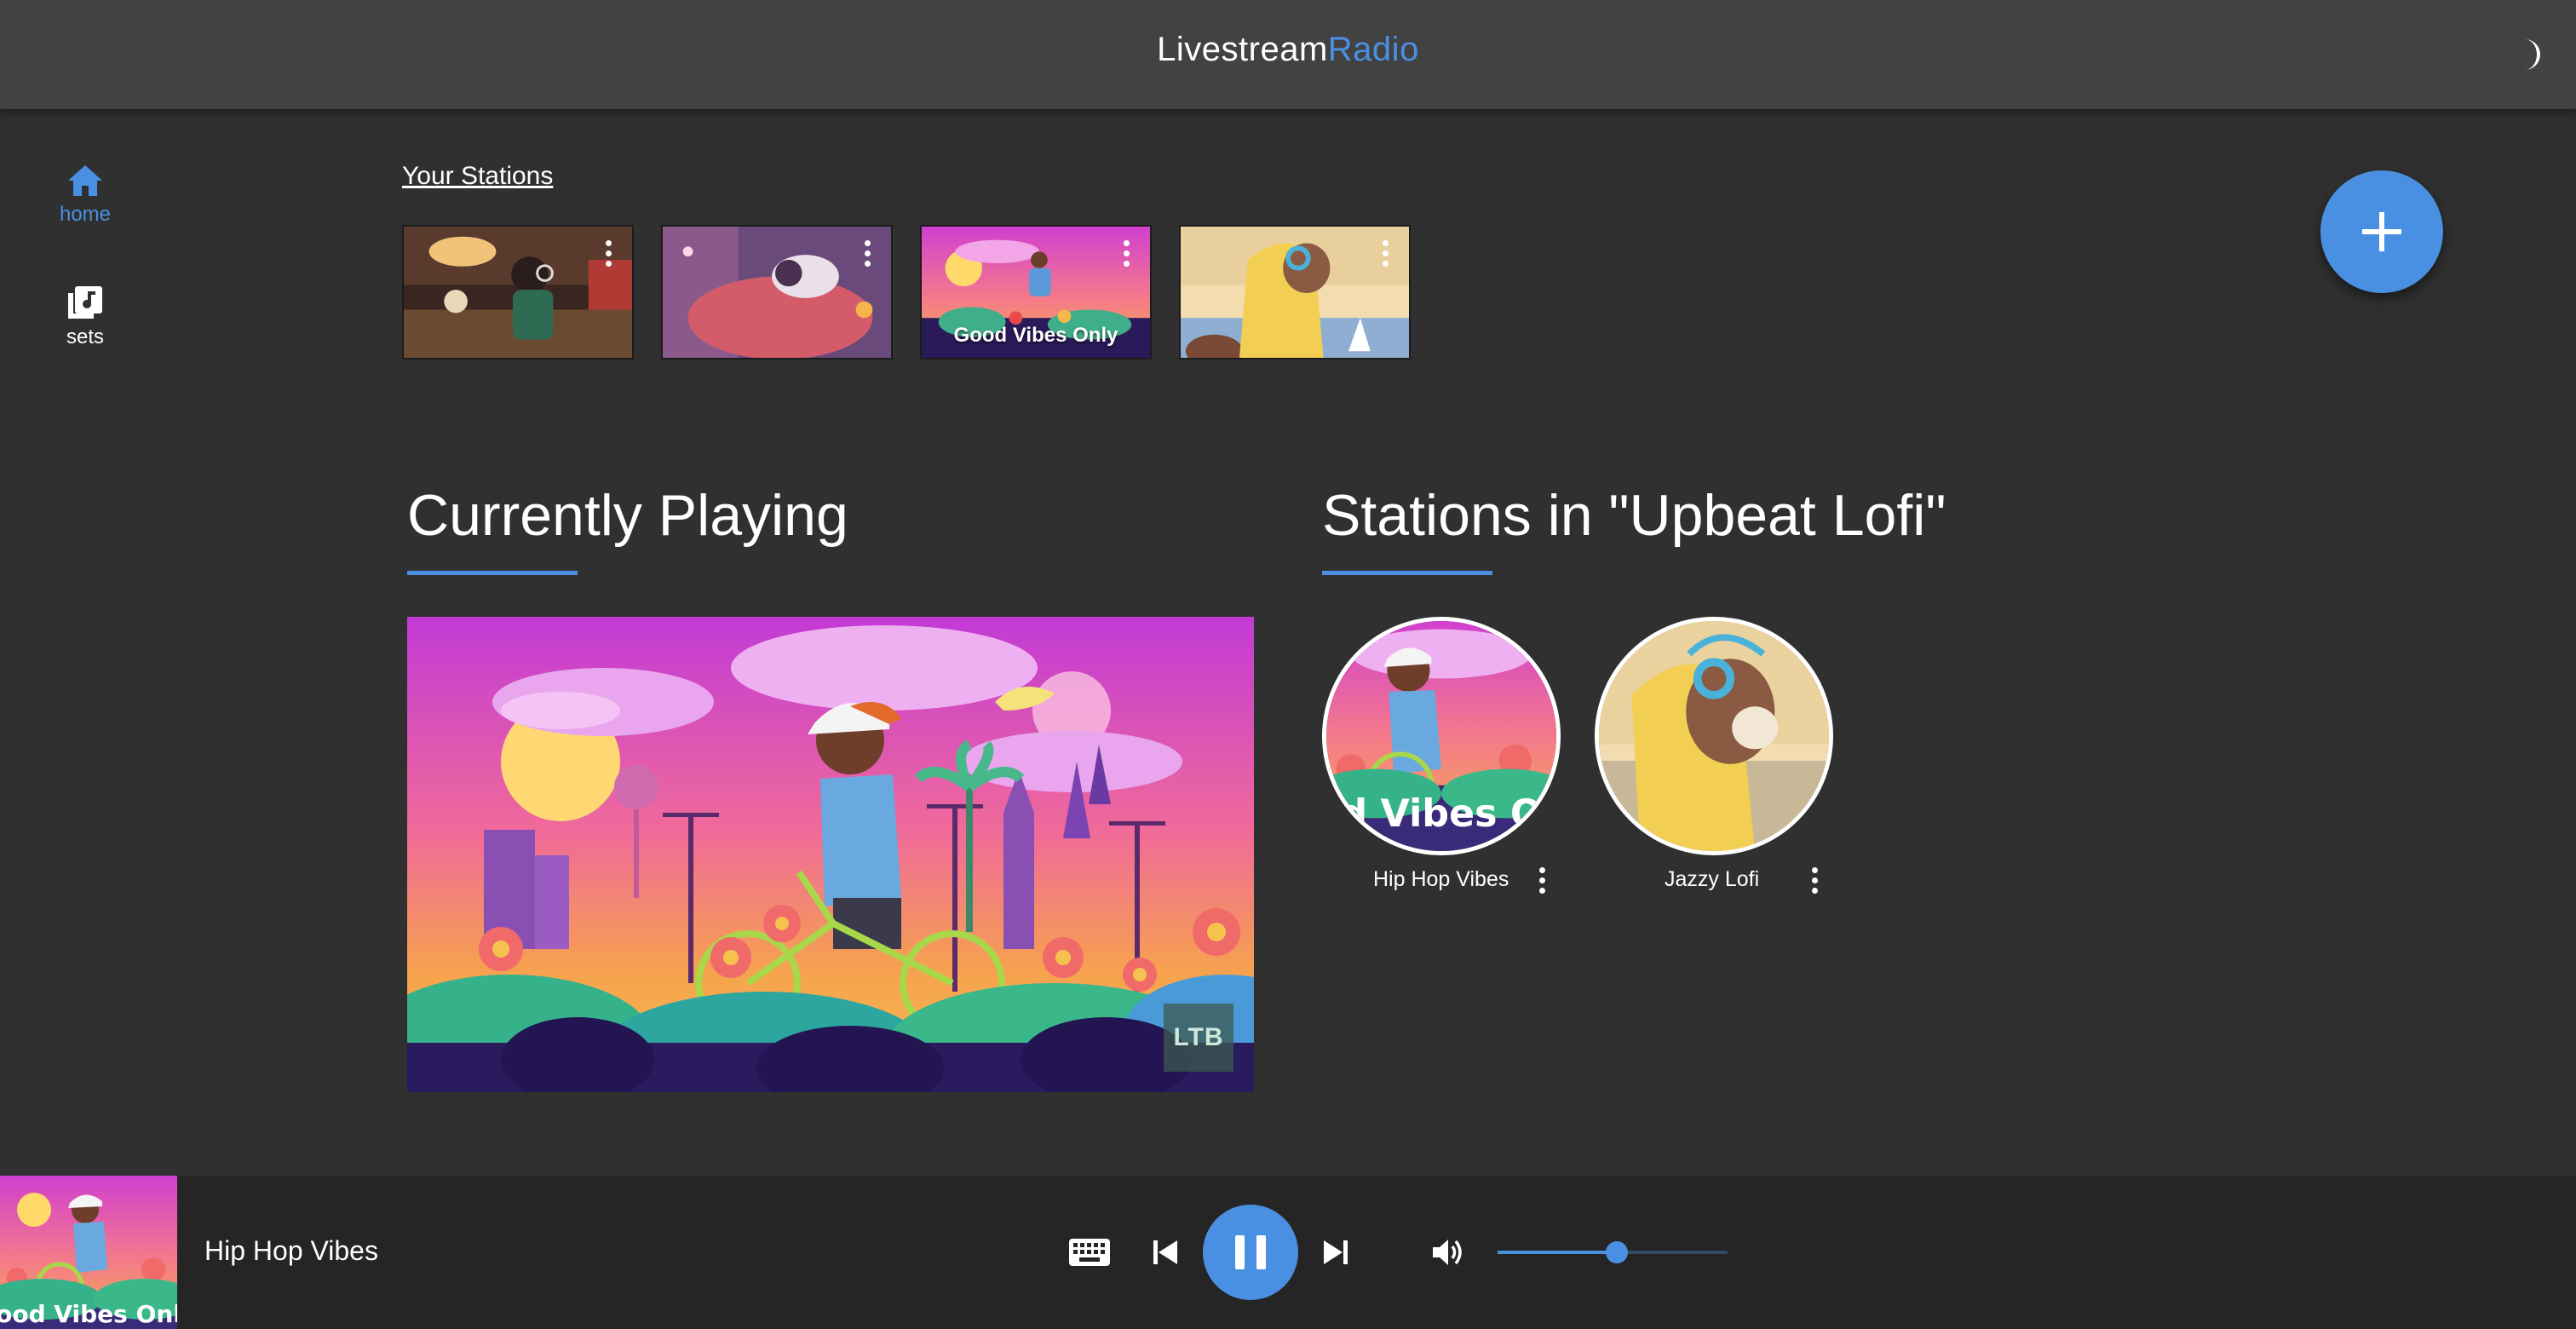 The height and width of the screenshot is (1329, 2576). I want to click on station-circle-label: Hip Hop Vibes, so click(1441, 879).